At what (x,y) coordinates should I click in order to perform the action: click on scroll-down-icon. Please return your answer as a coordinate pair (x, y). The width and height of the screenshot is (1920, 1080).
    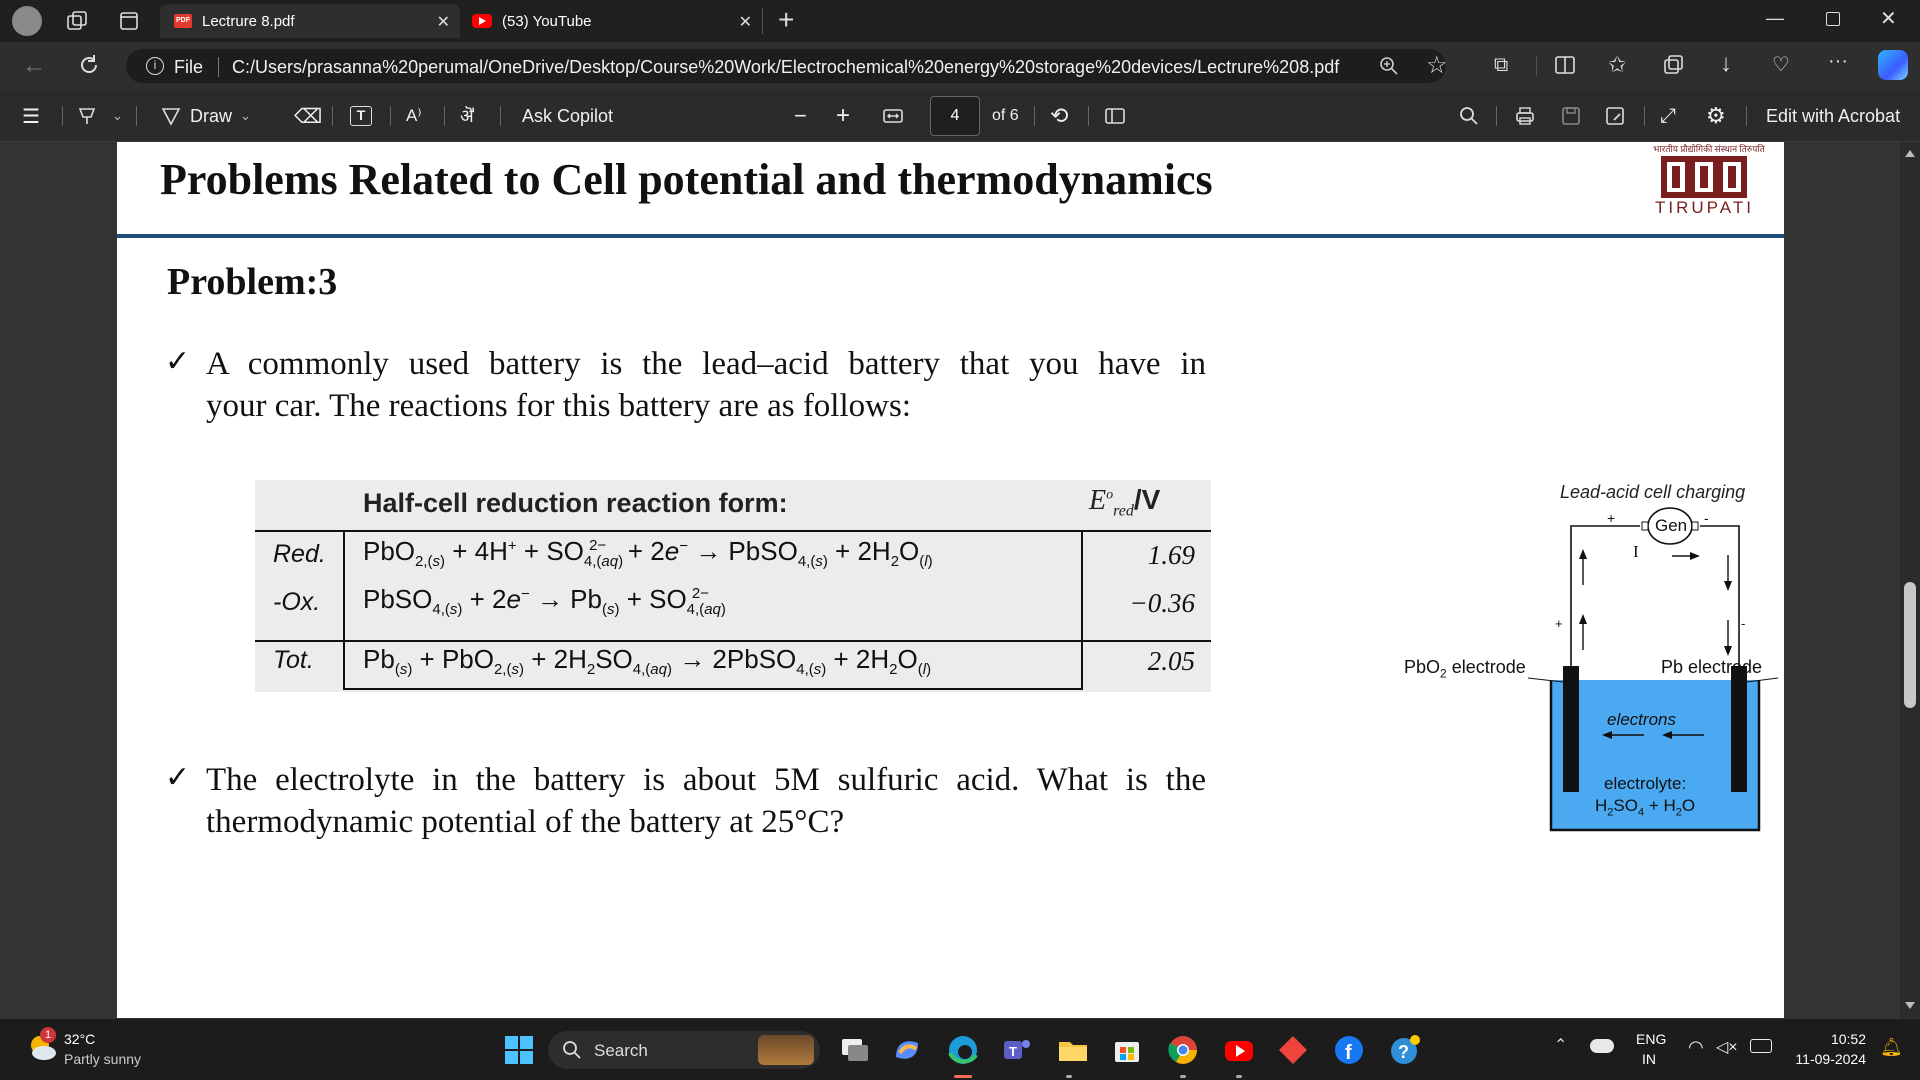
    Looking at the image, I should click on (1910, 1005).